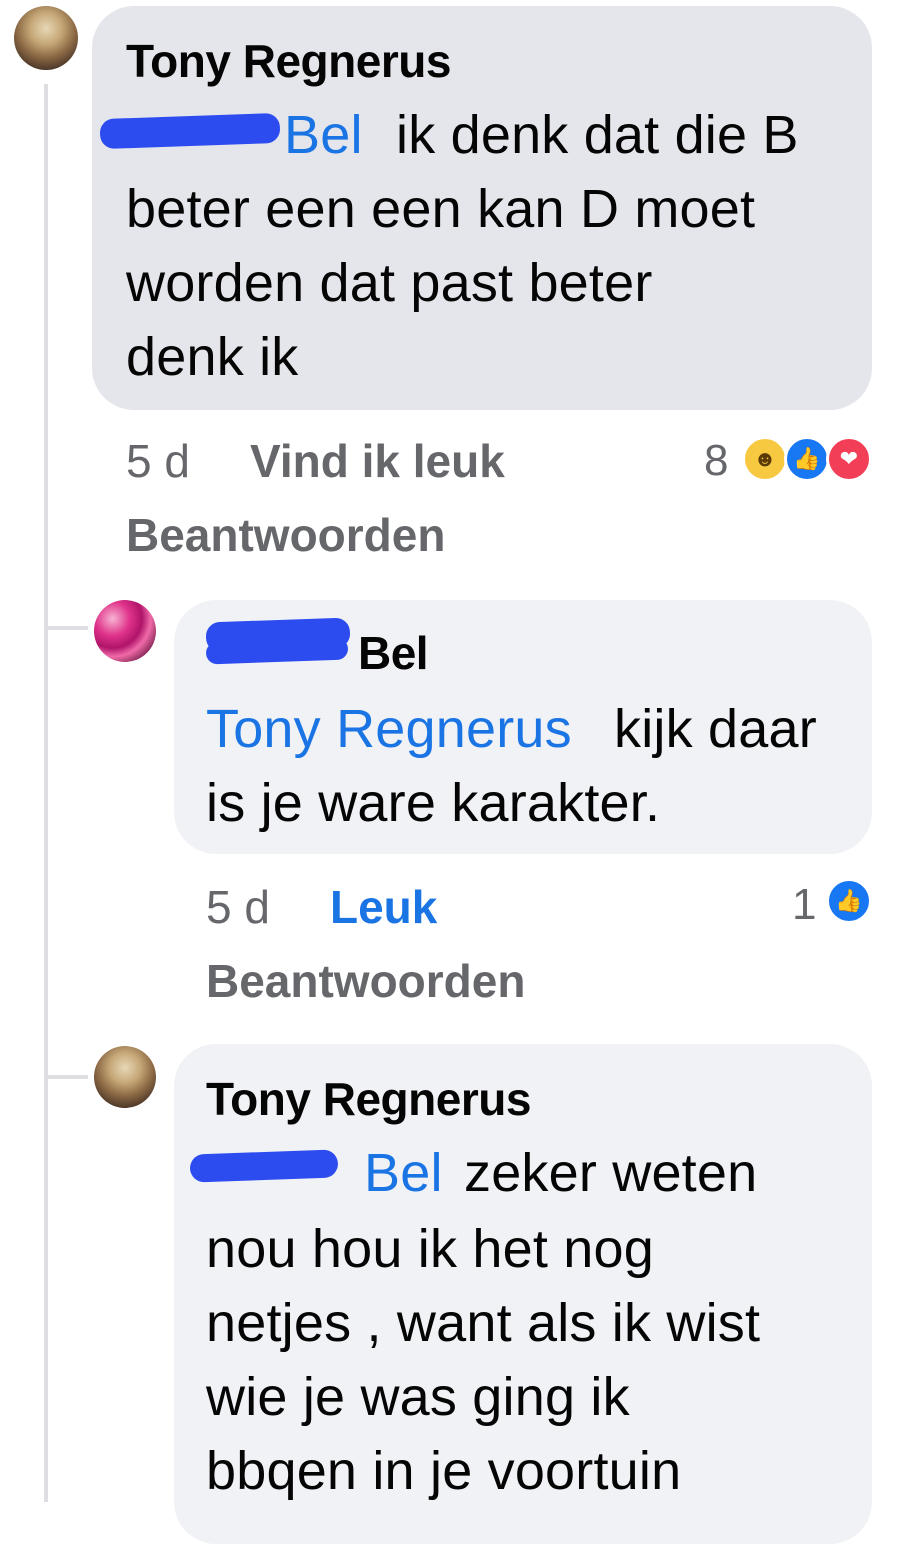 The image size is (902, 1544). I want to click on comment-author: Bel, so click(393, 653).